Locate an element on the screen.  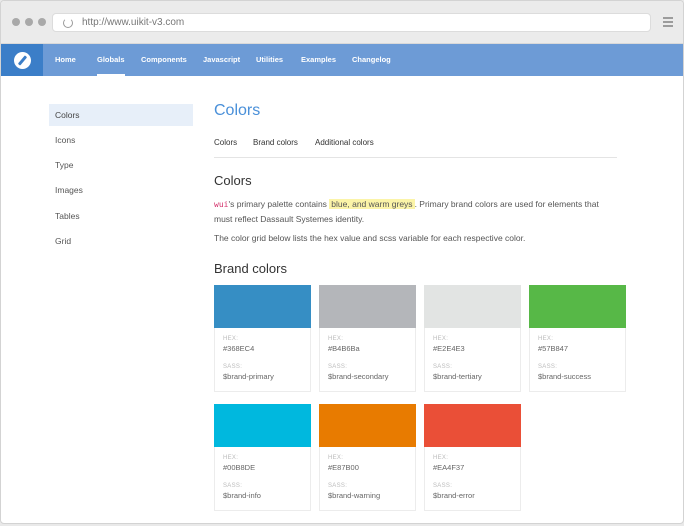
sass-value: $brand-secondary is located at coordinates (358, 376).